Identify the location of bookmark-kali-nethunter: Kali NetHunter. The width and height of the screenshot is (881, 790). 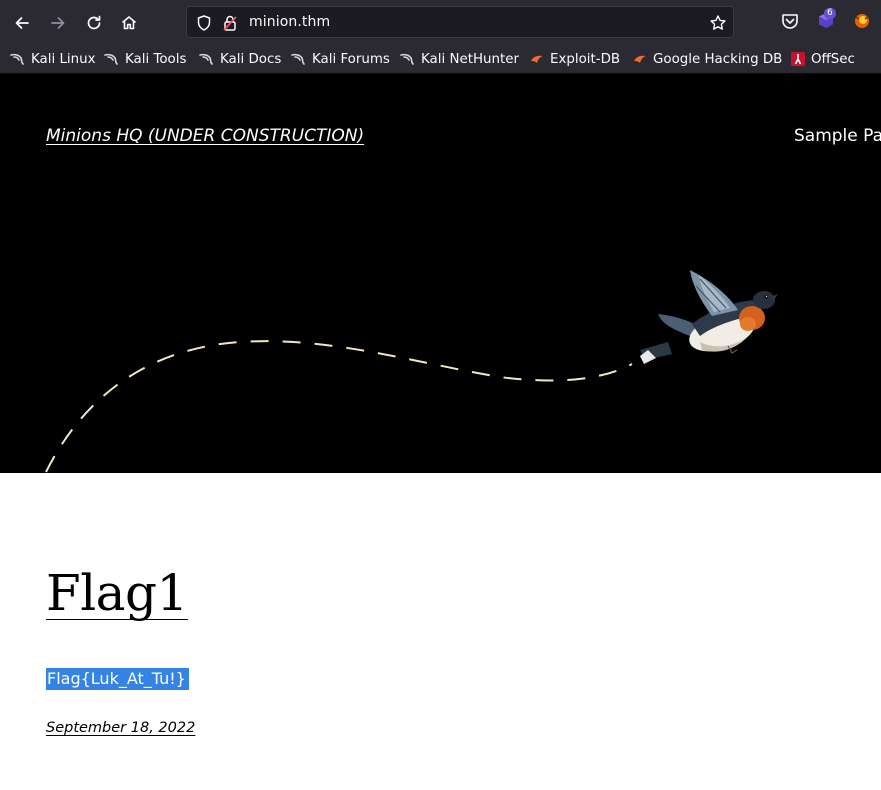
(459, 59).